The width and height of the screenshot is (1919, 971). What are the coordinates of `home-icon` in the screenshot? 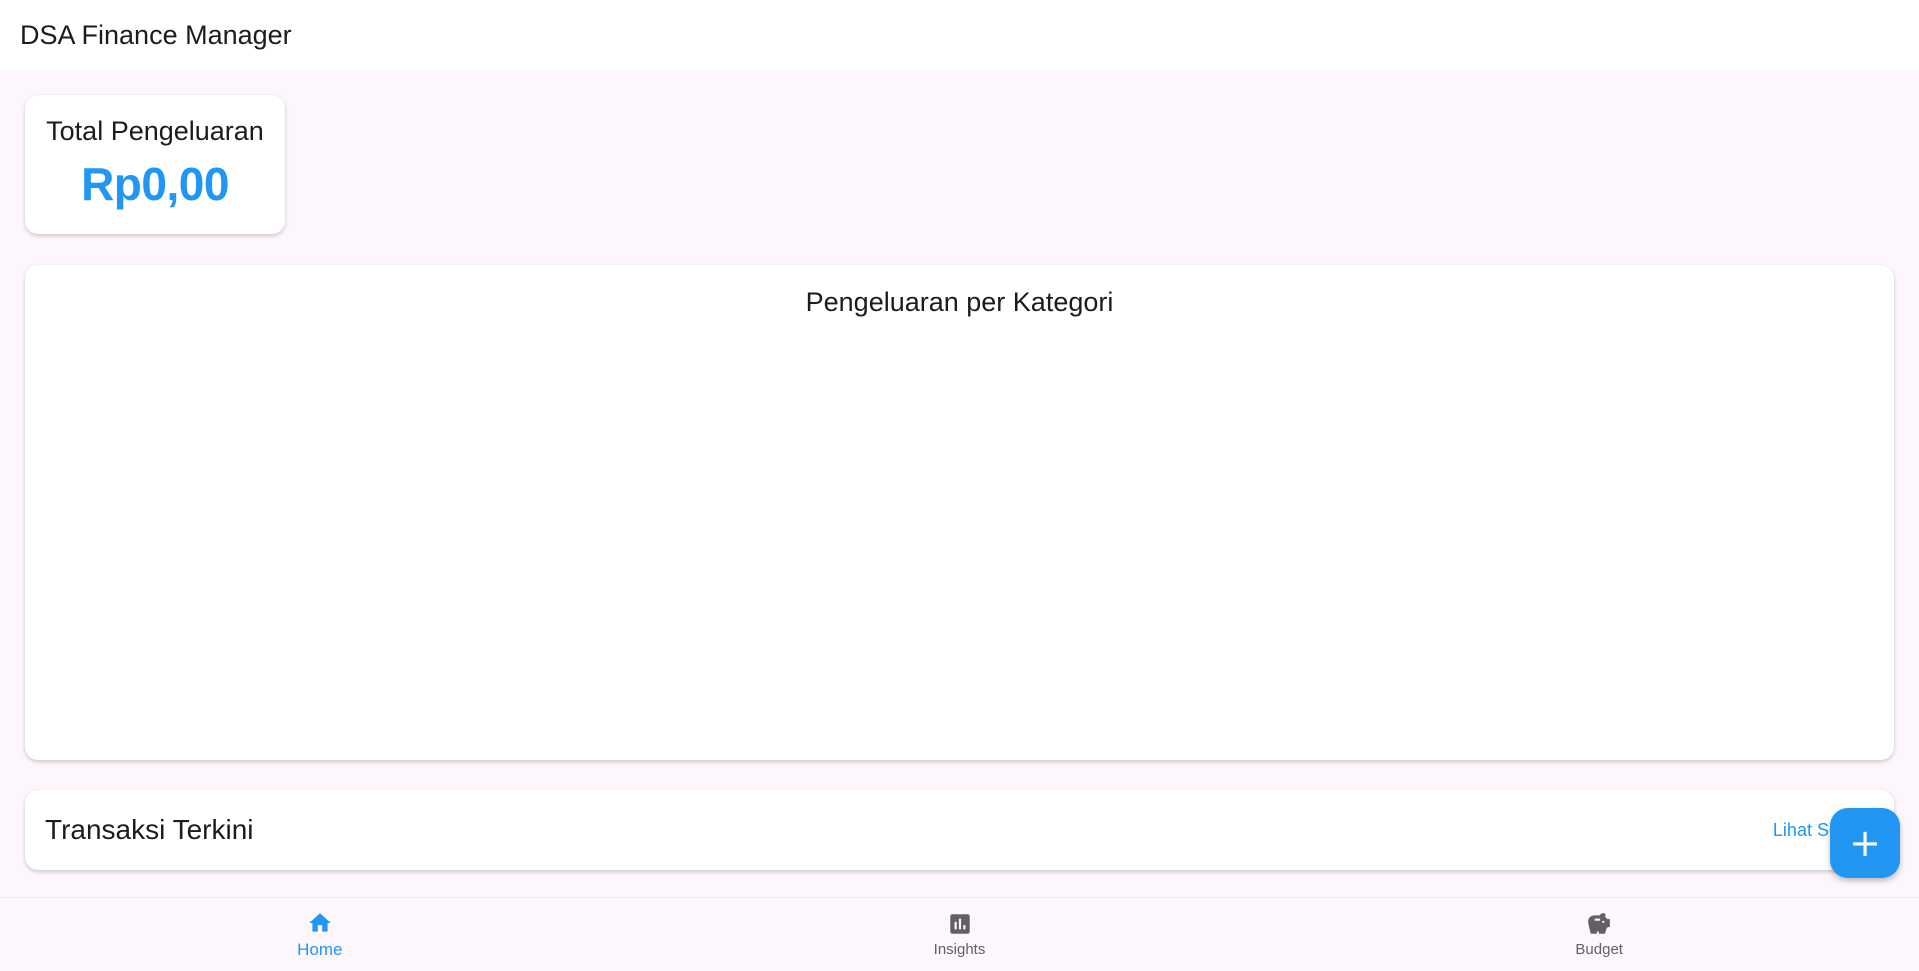 It's located at (320, 923).